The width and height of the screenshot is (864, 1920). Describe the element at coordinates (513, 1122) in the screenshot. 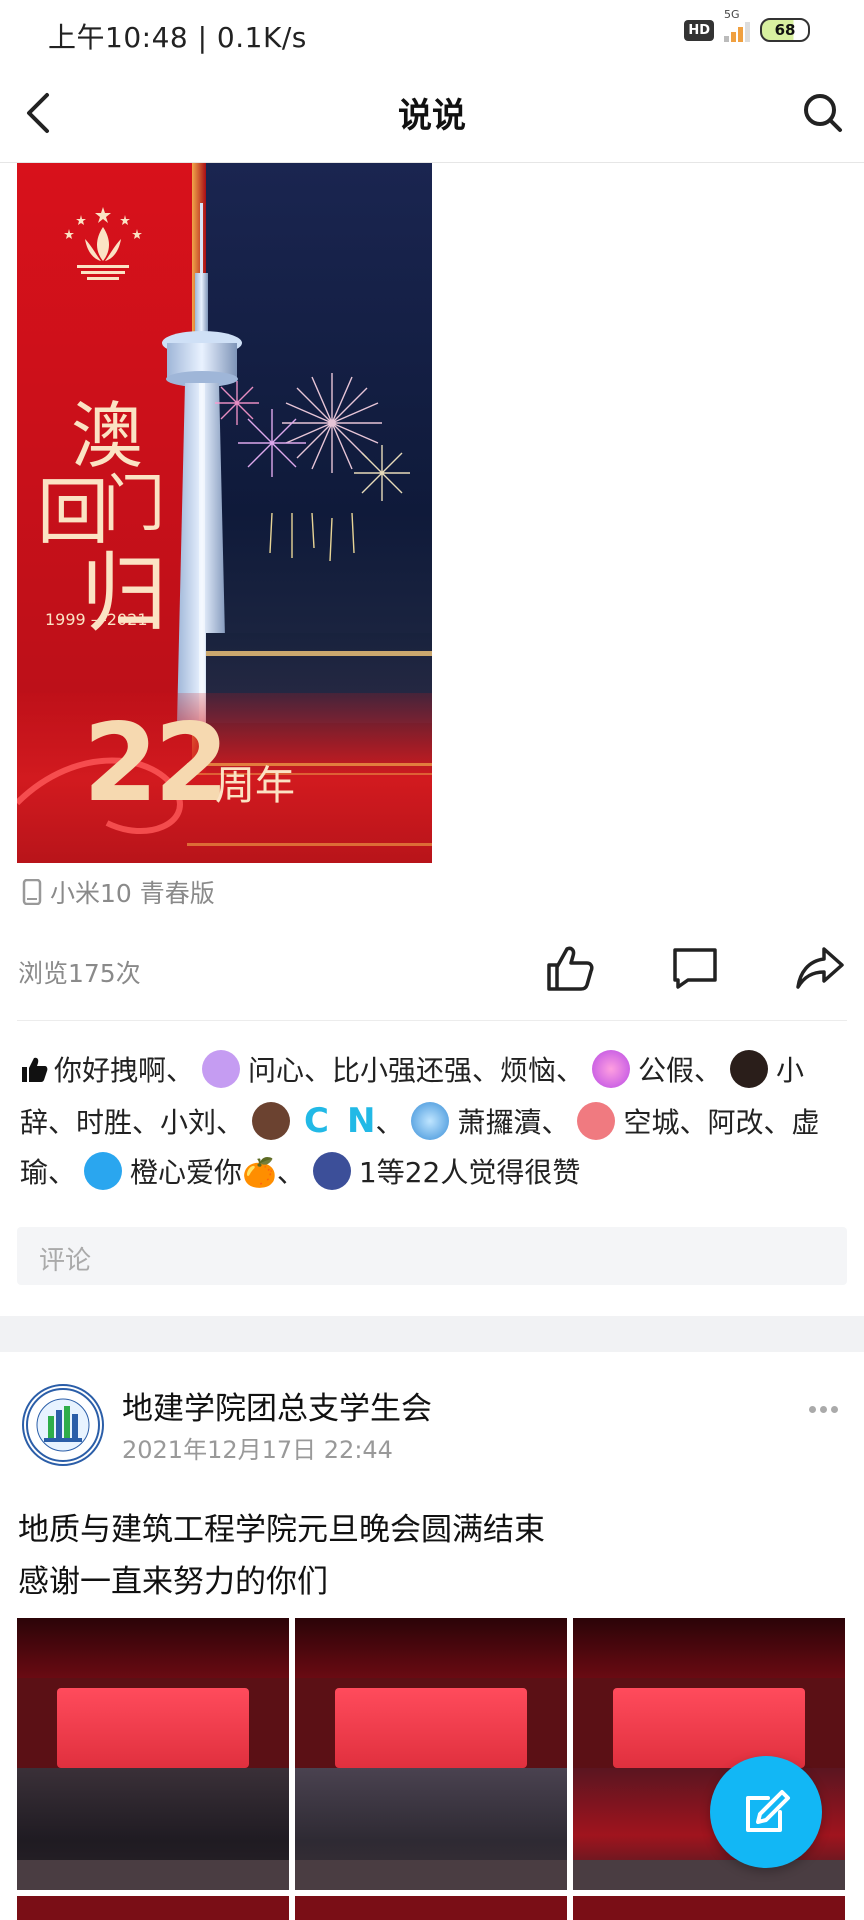

I see `like-names: 萧攞瀆、` at that location.